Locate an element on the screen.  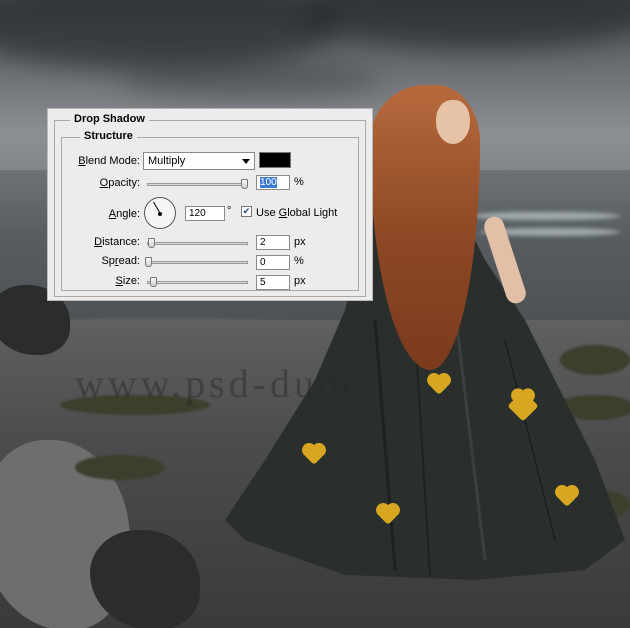
size-unit: px is located at coordinates (300, 281).